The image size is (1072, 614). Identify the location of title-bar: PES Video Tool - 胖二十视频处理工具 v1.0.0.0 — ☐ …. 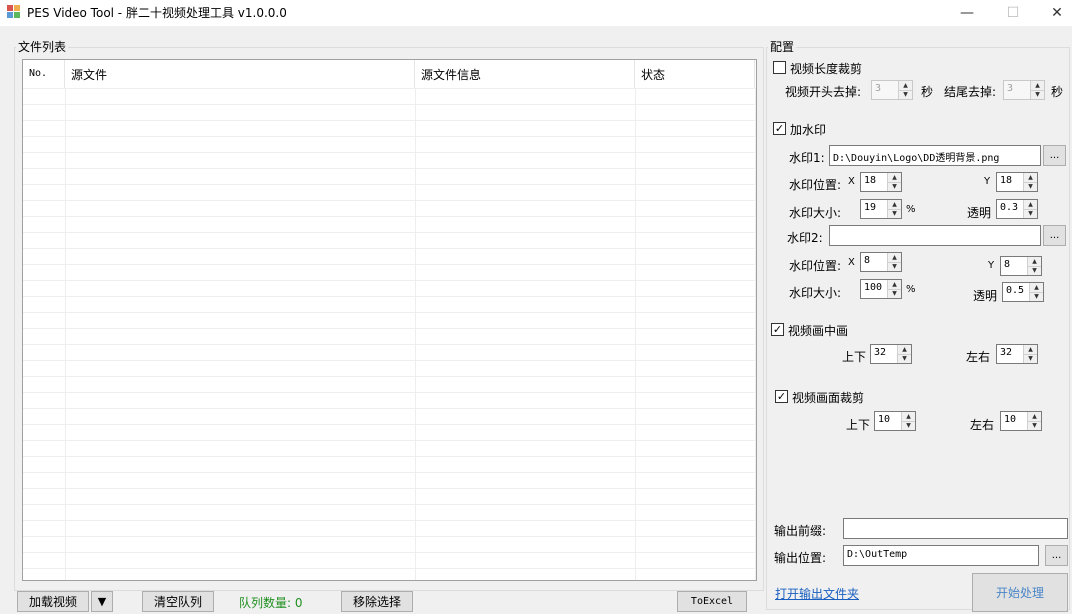
(536, 13).